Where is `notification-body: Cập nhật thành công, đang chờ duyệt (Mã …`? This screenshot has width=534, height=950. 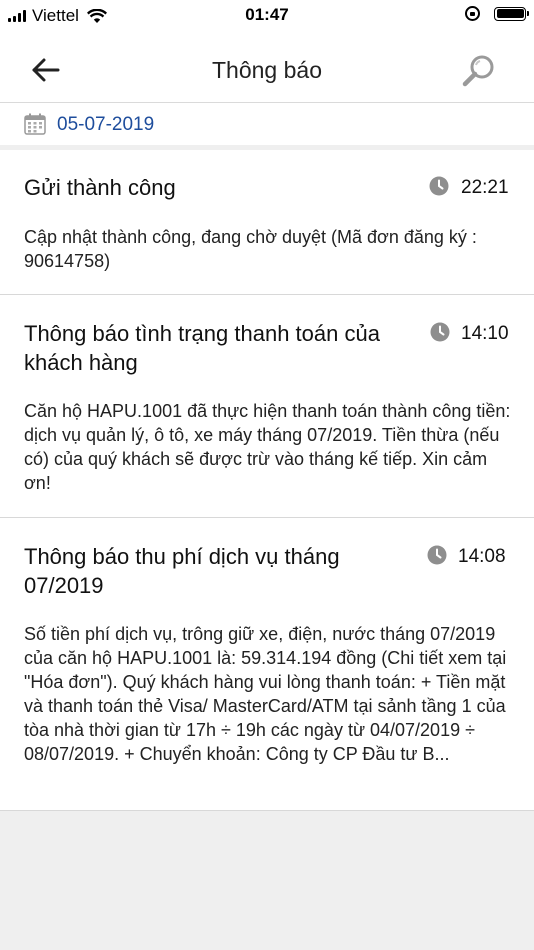 notification-body: Cập nhật thành công, đang chờ duyệt (Mã … is located at coordinates (250, 249).